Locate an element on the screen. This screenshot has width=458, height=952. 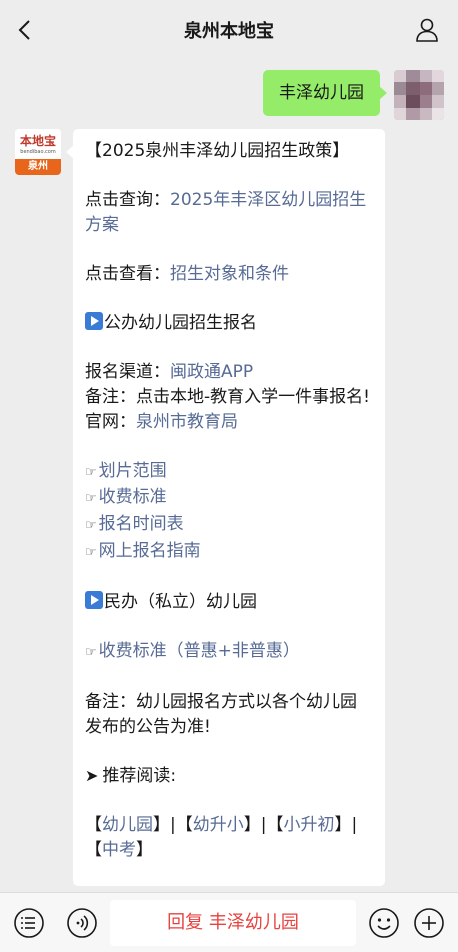
tag-kindergarten-link: 幼儿园 is located at coordinates (127, 825).